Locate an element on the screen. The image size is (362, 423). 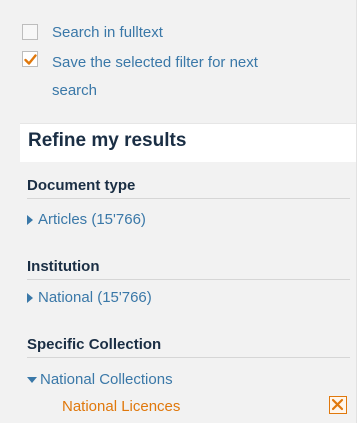
facet-item-articles: Articles (15'766) is located at coordinates (86, 219).